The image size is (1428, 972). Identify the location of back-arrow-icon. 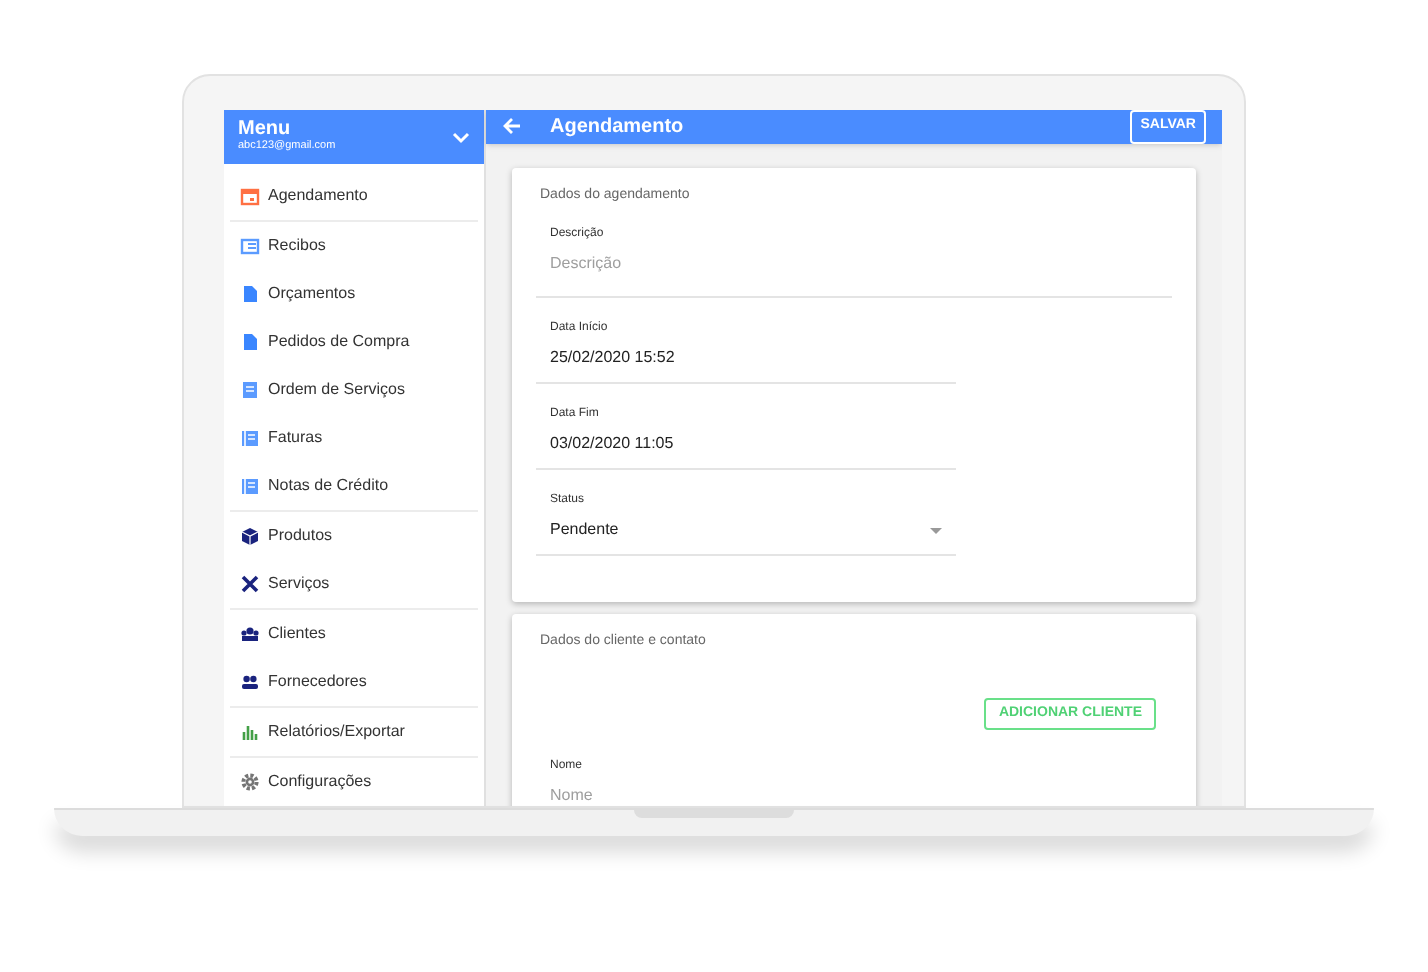
(512, 126).